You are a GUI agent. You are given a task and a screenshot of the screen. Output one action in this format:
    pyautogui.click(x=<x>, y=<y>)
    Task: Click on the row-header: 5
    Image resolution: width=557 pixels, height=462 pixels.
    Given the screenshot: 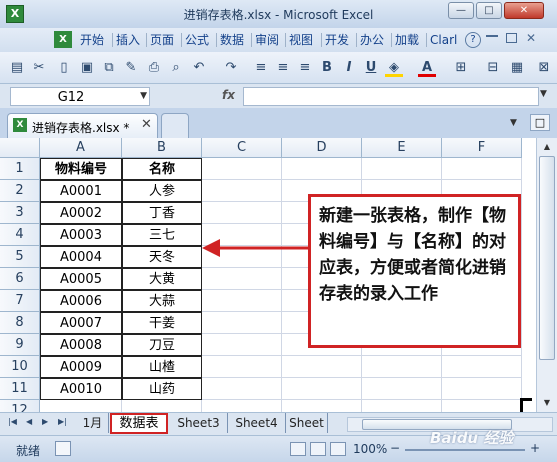 What is the action you would take?
    pyautogui.click(x=20, y=257)
    